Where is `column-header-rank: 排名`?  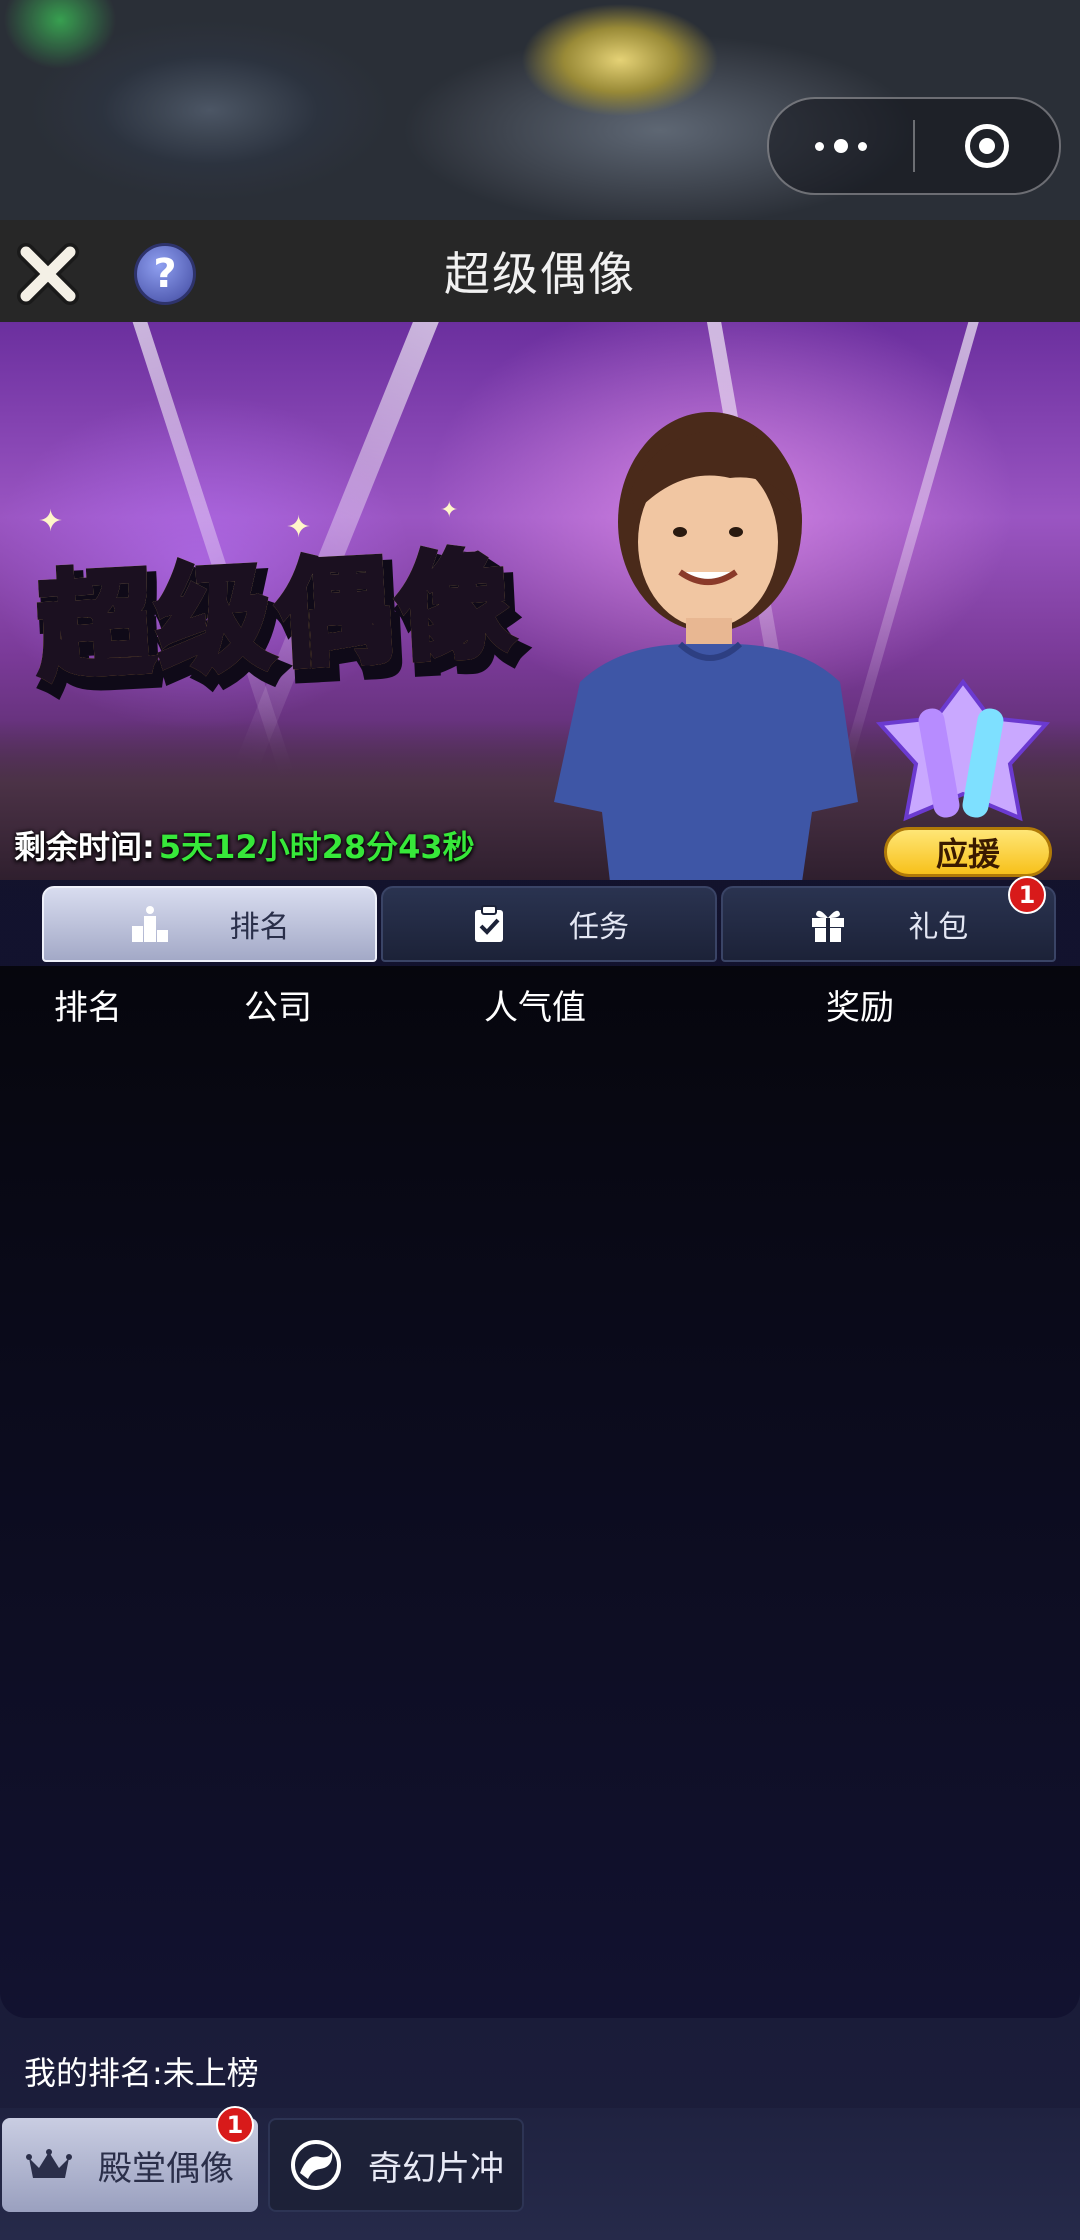
column-header-rank: 排名 is located at coordinates (88, 1008).